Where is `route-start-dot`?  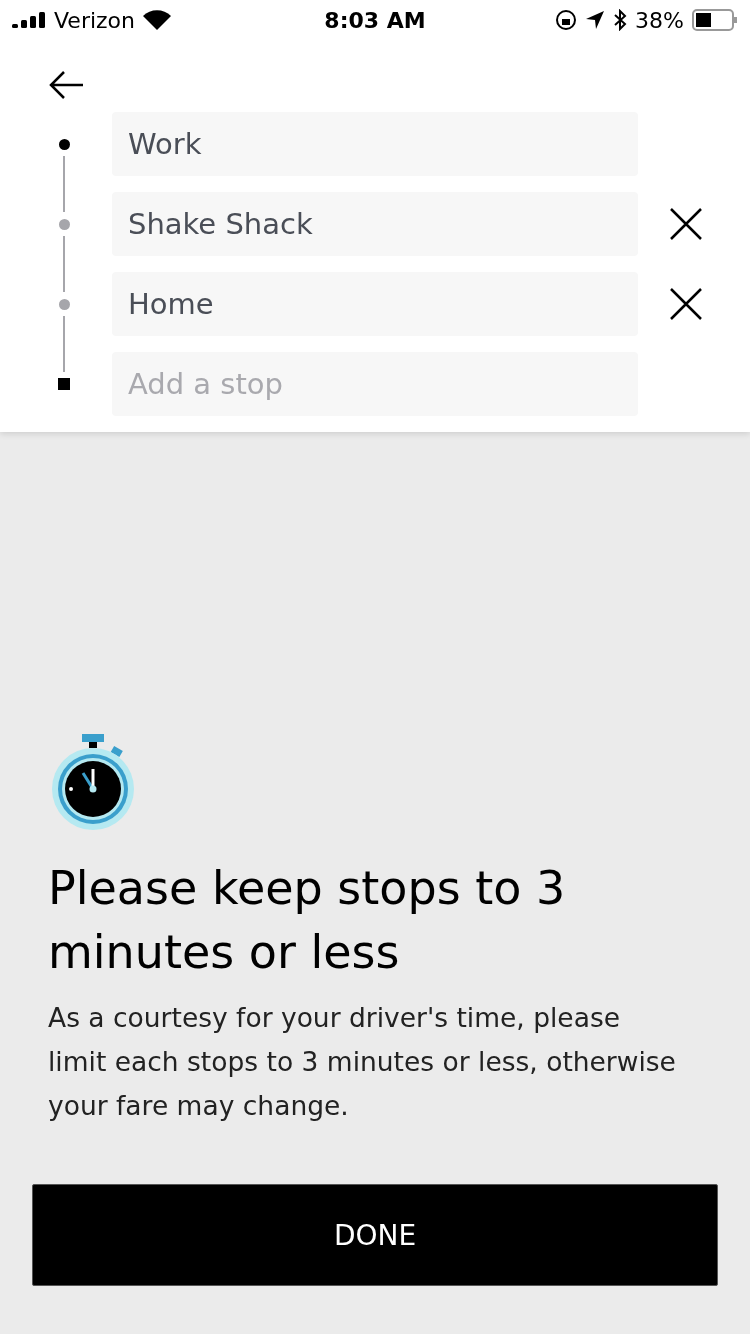
route-start-dot is located at coordinates (64, 144).